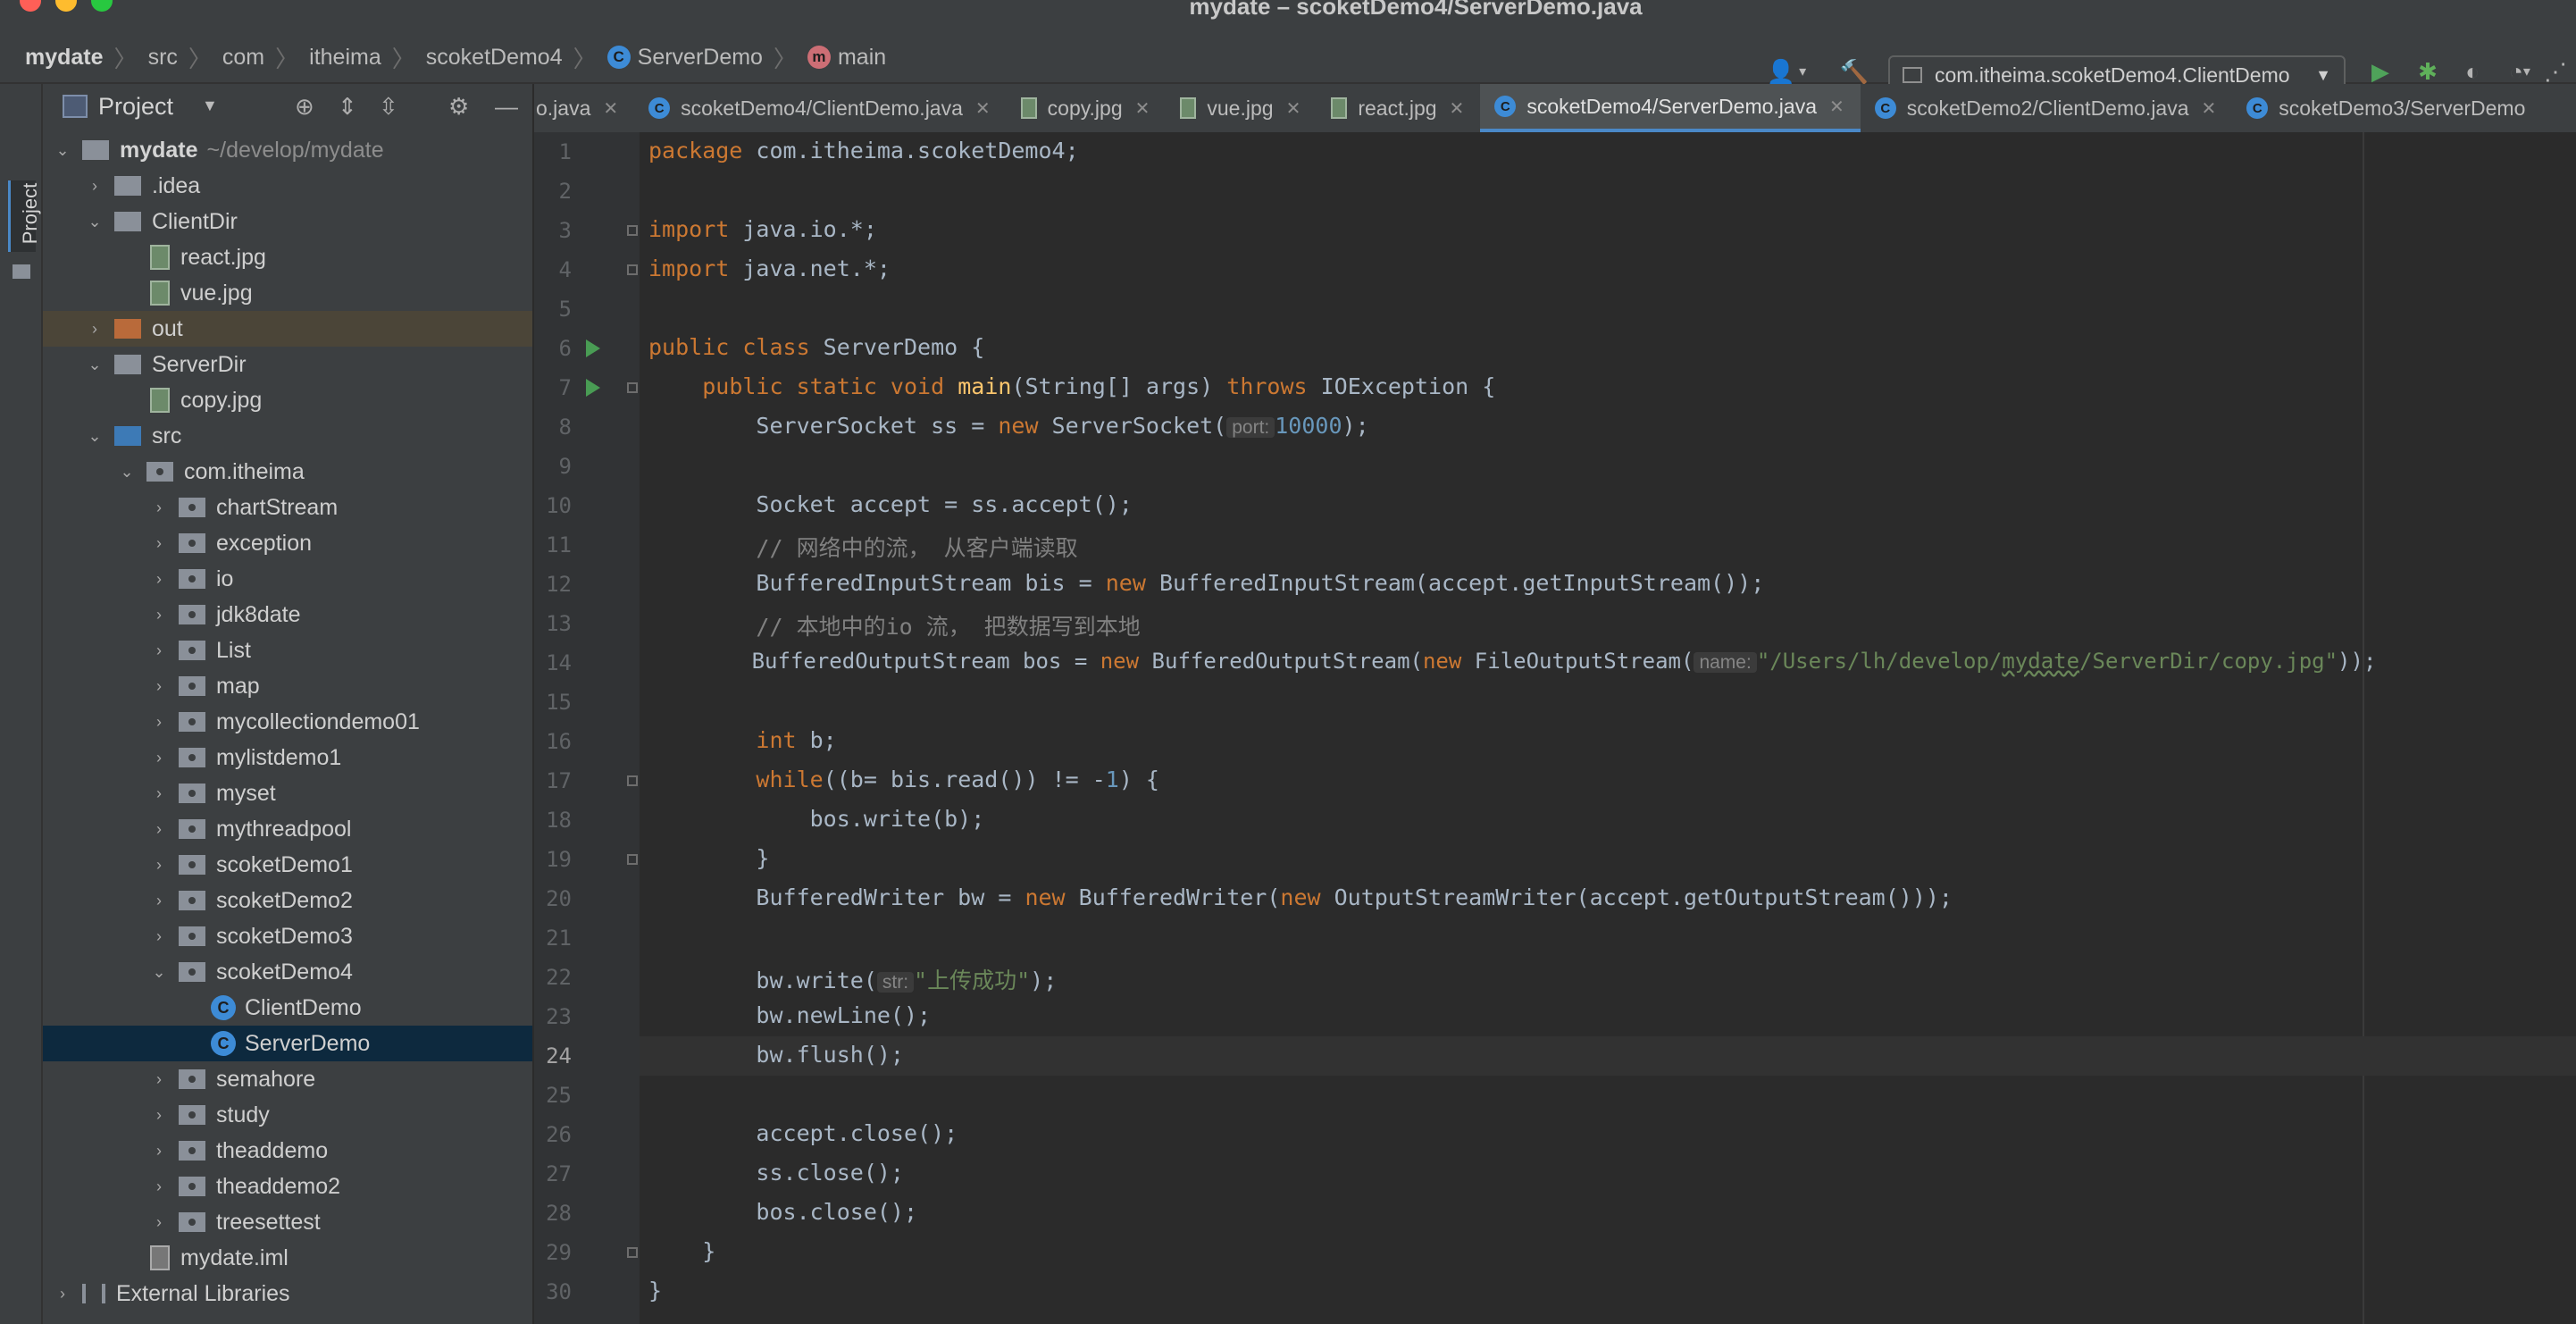 Image resolution: width=2576 pixels, height=1324 pixels. Describe the element at coordinates (287, 1258) in the screenshot. I see `tree-item-mydate-iml: mydate.iml` at that location.